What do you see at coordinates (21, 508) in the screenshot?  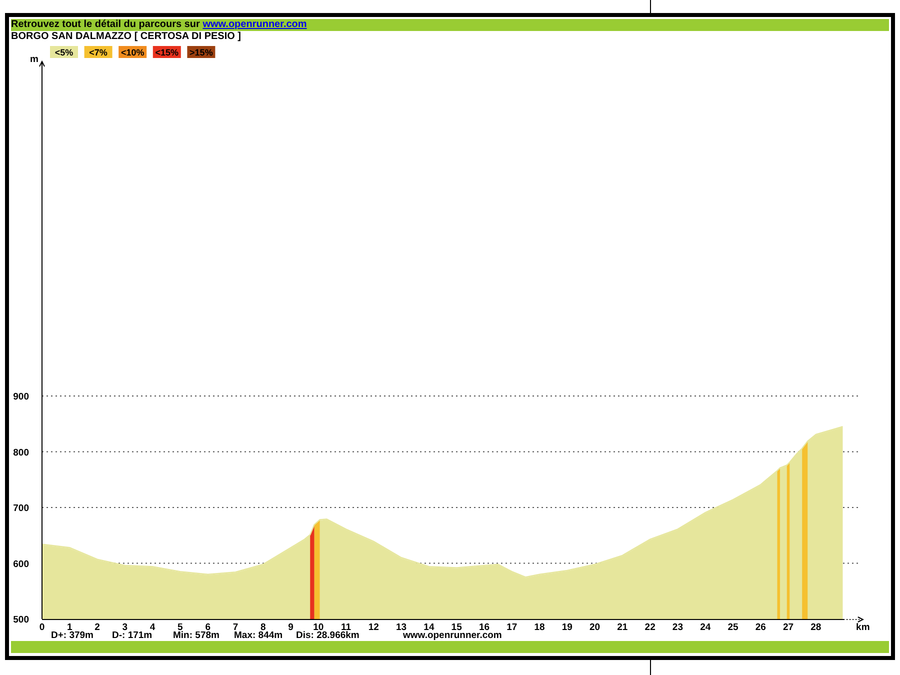 I see `y-tick-label: 700` at bounding box center [21, 508].